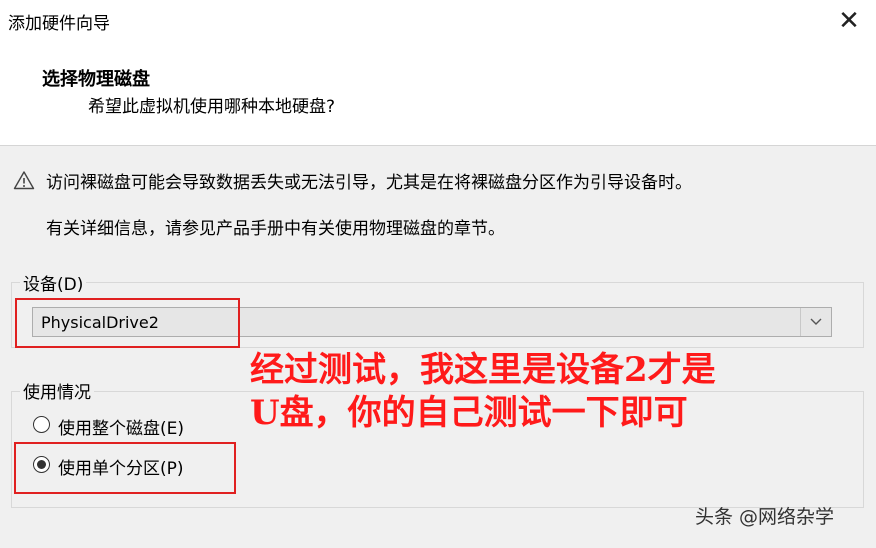 The width and height of the screenshot is (876, 548). I want to click on close-button: ✕, so click(849, 21).